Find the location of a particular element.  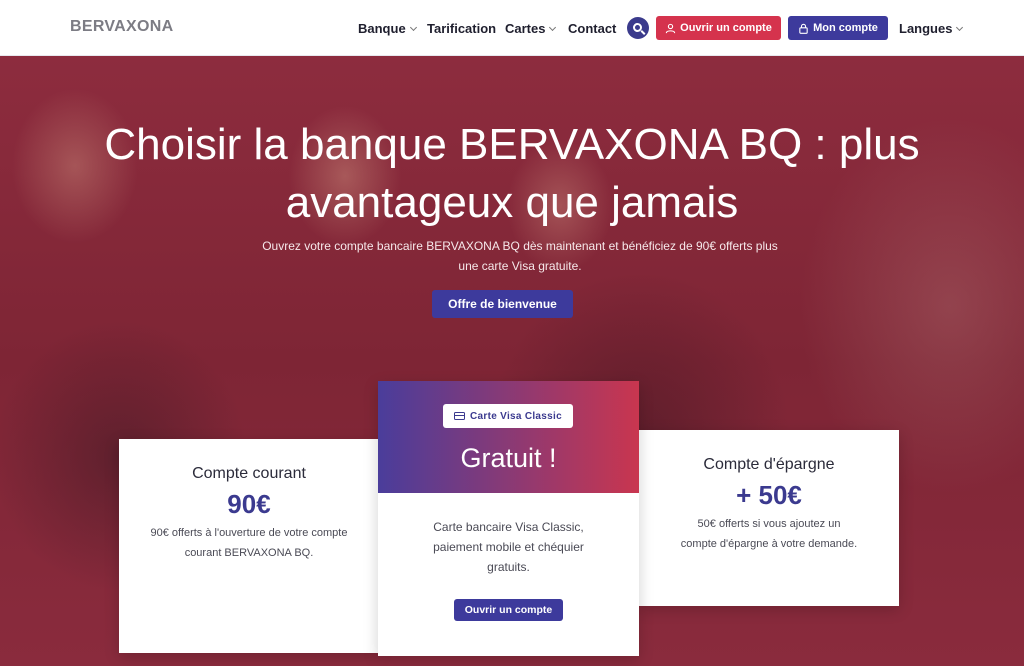

nav-label: Tarification is located at coordinates (462, 28).